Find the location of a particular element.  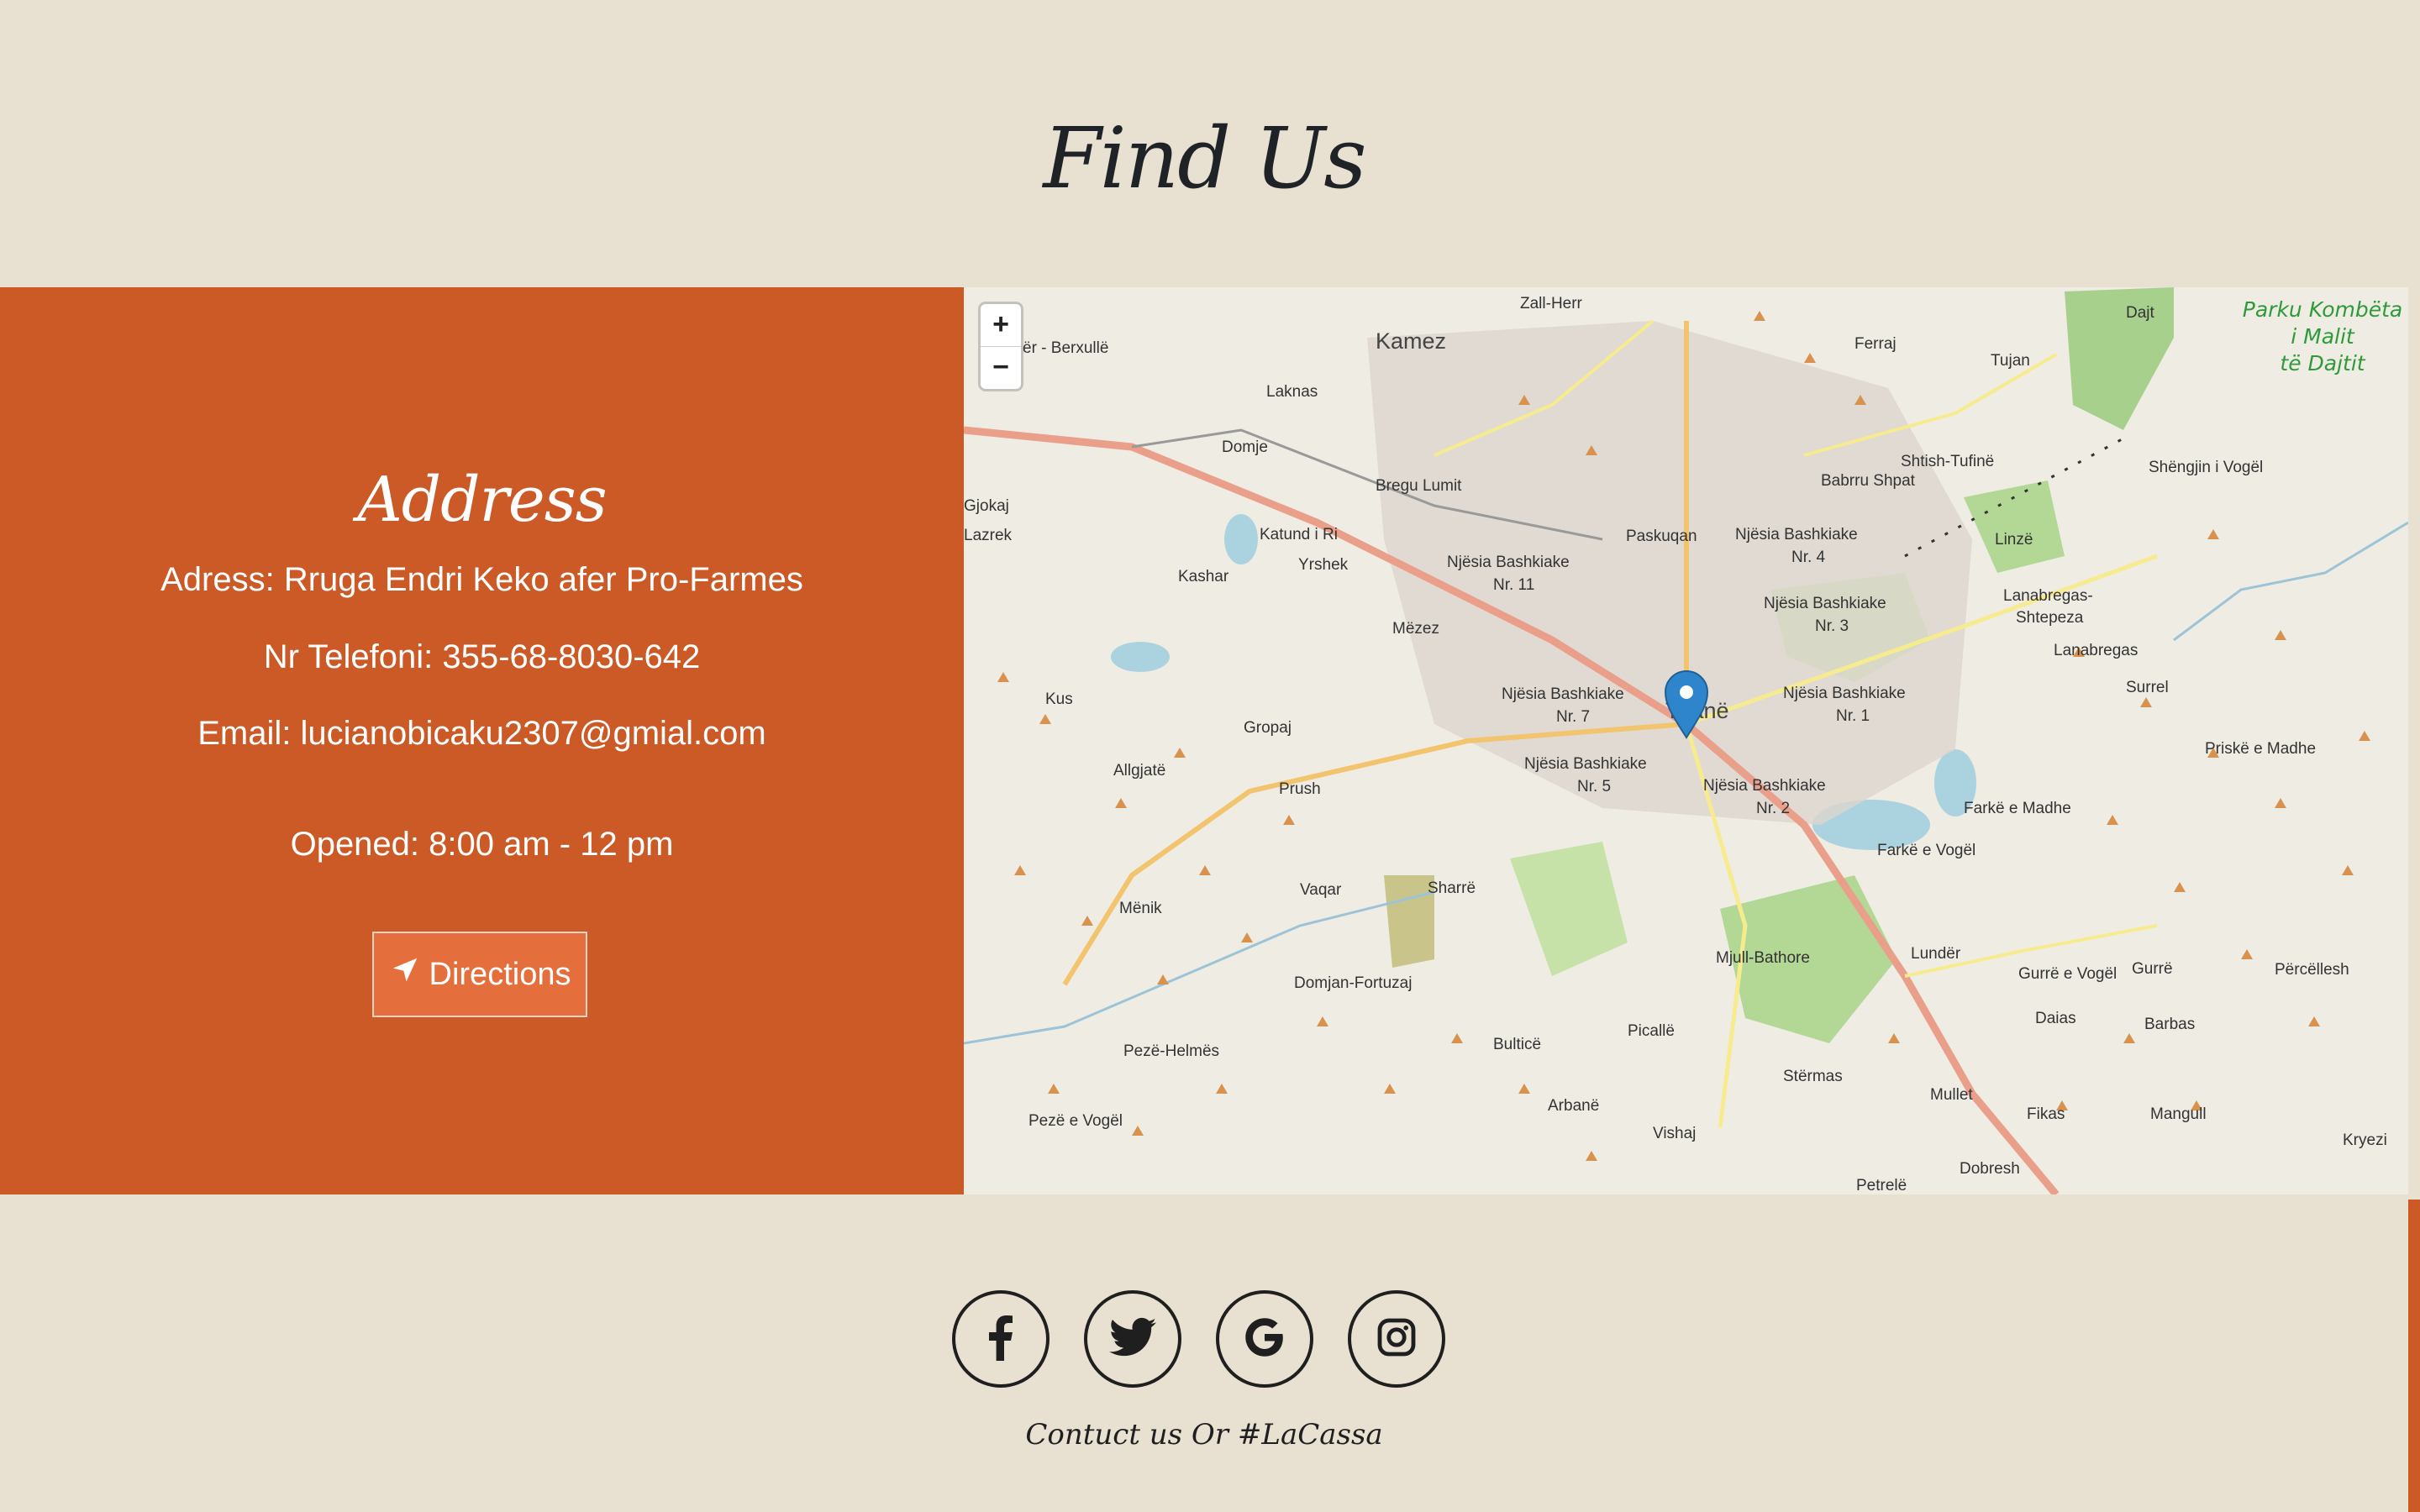

svg-text: Zall-Herr is located at coordinates (1552, 303).